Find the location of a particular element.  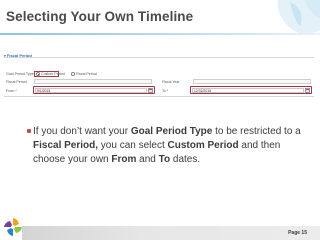

custom-period-radio is located at coordinates (38, 74).